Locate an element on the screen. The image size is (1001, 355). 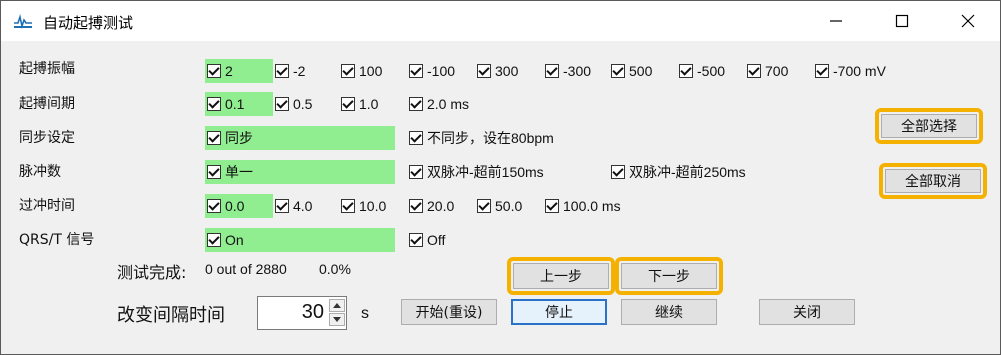
pulse-option: 单一 is located at coordinates (300, 172).